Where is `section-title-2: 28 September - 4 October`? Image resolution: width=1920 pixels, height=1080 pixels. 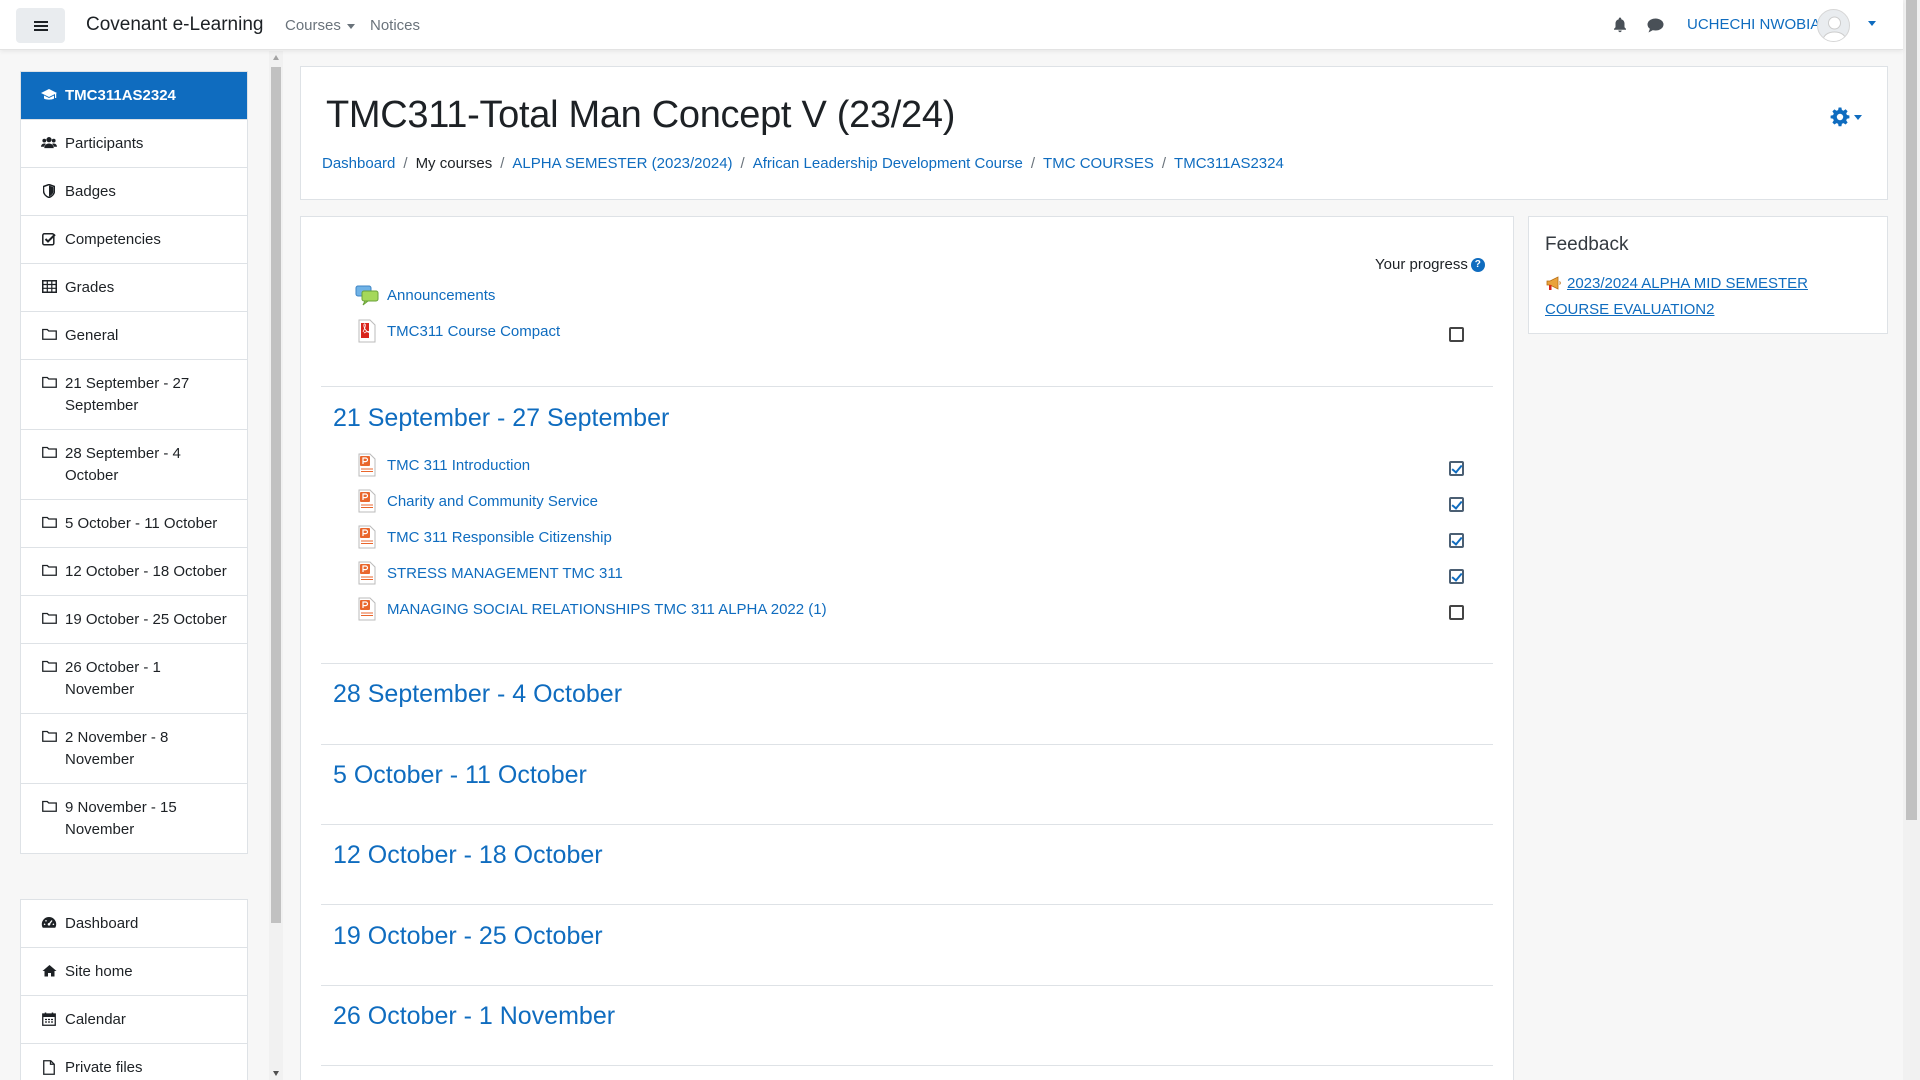 section-title-2: 28 September - 4 October is located at coordinates (477, 694).